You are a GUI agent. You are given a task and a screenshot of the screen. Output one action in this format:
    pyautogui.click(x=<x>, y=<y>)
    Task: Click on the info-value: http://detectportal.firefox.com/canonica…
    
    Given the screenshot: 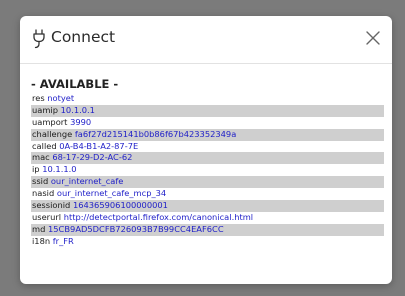 What is the action you would take?
    pyautogui.click(x=158, y=216)
    